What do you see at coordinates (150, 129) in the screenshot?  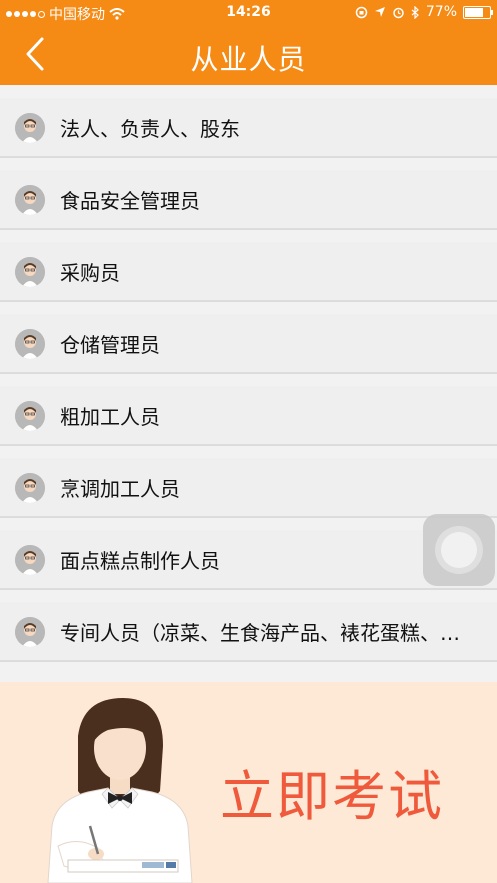 I see `list-item-label: 法人、负责人、股东` at bounding box center [150, 129].